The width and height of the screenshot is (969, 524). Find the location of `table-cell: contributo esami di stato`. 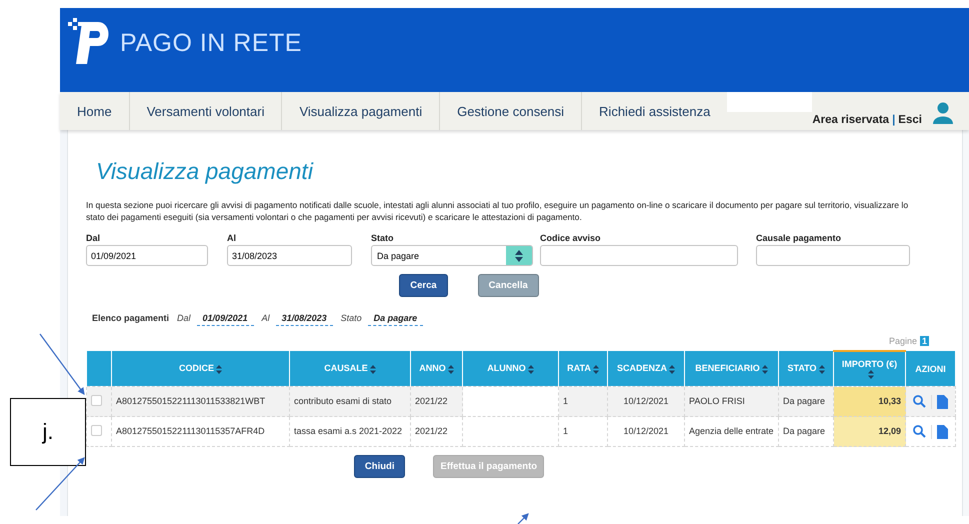

table-cell: contributo esami di stato is located at coordinates (350, 401).